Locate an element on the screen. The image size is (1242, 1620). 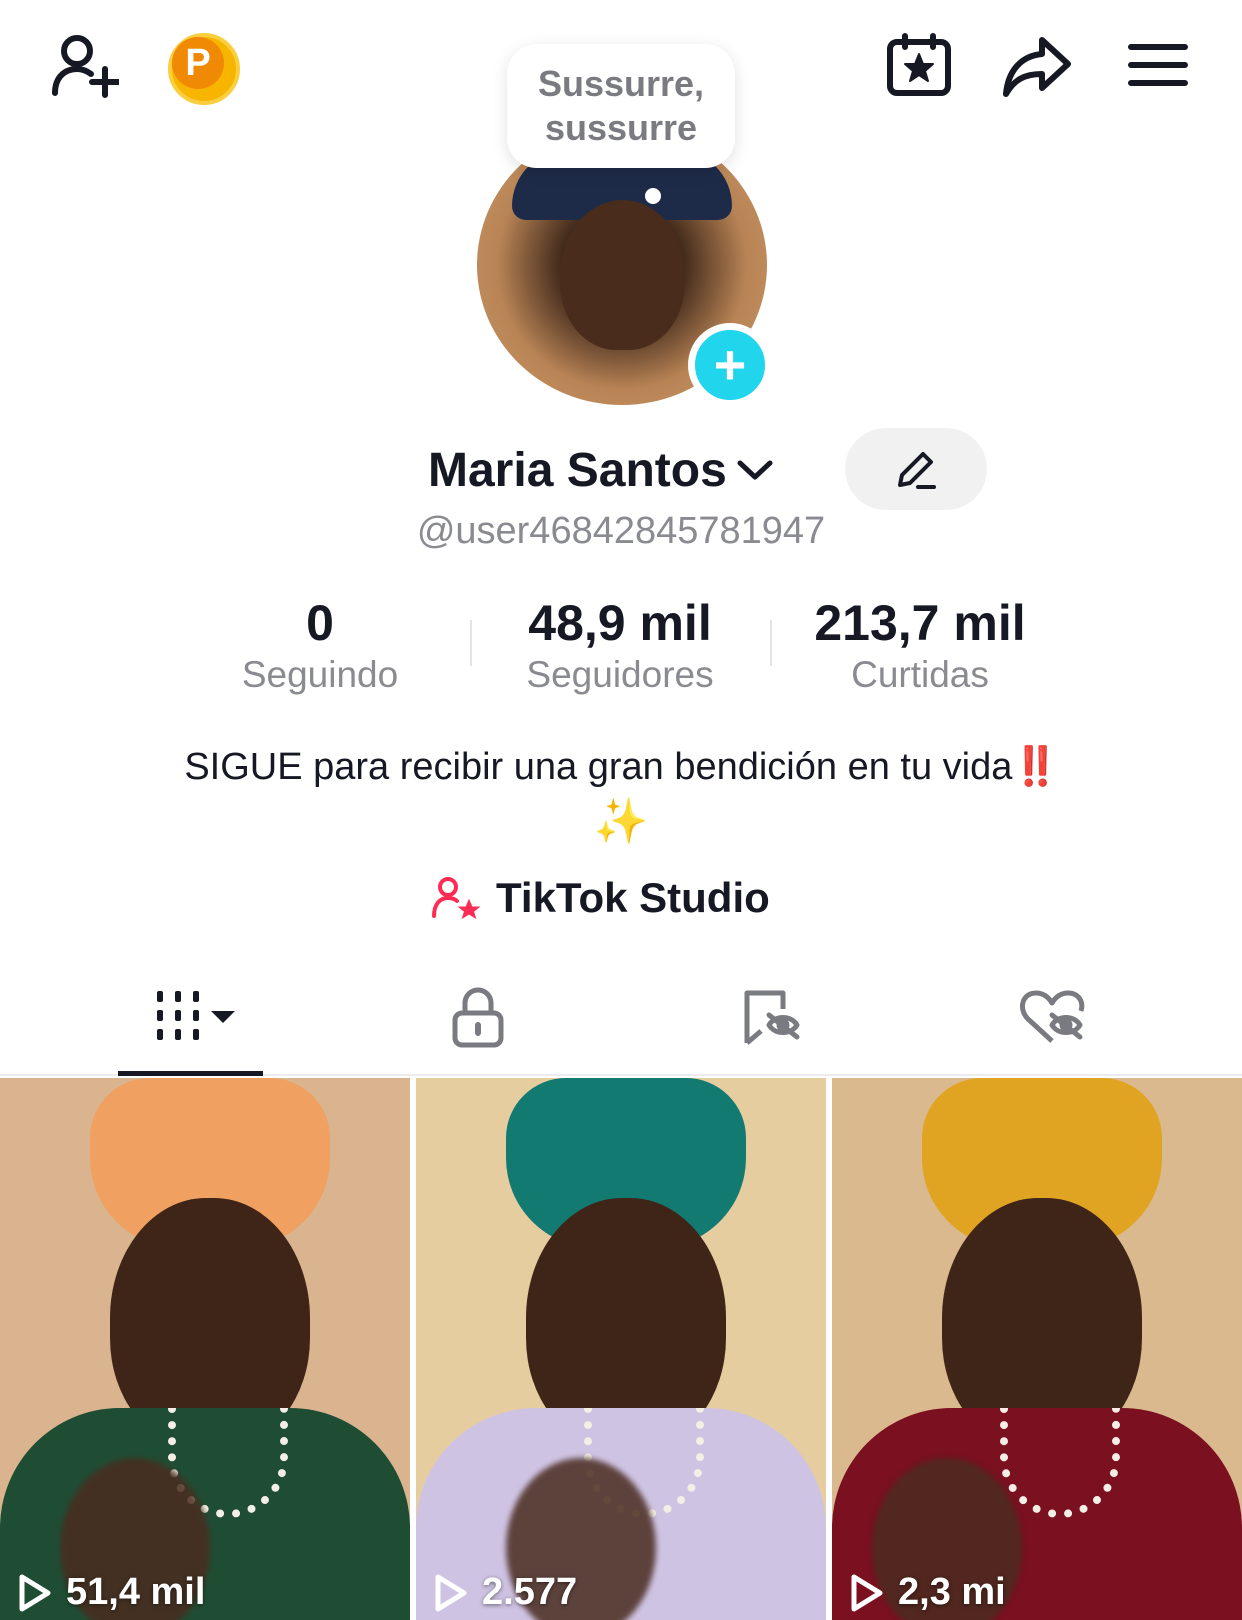
edit-profile-button is located at coordinates (916, 469).